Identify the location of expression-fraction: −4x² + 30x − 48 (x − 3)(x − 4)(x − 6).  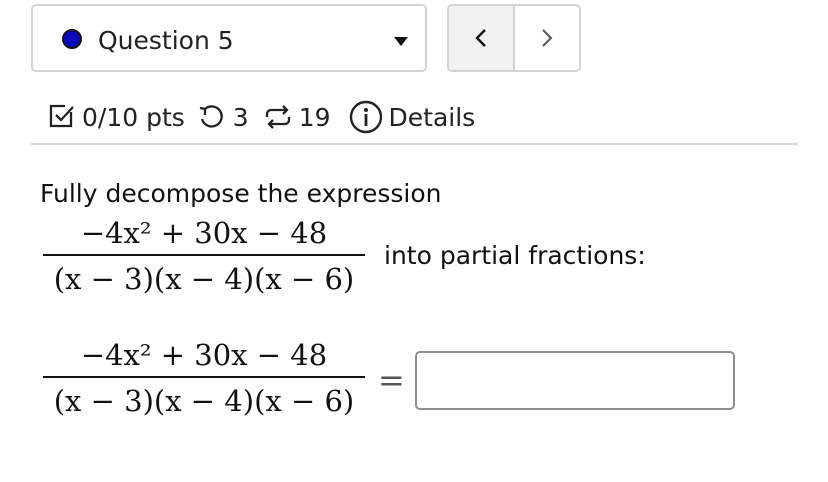
(204, 256).